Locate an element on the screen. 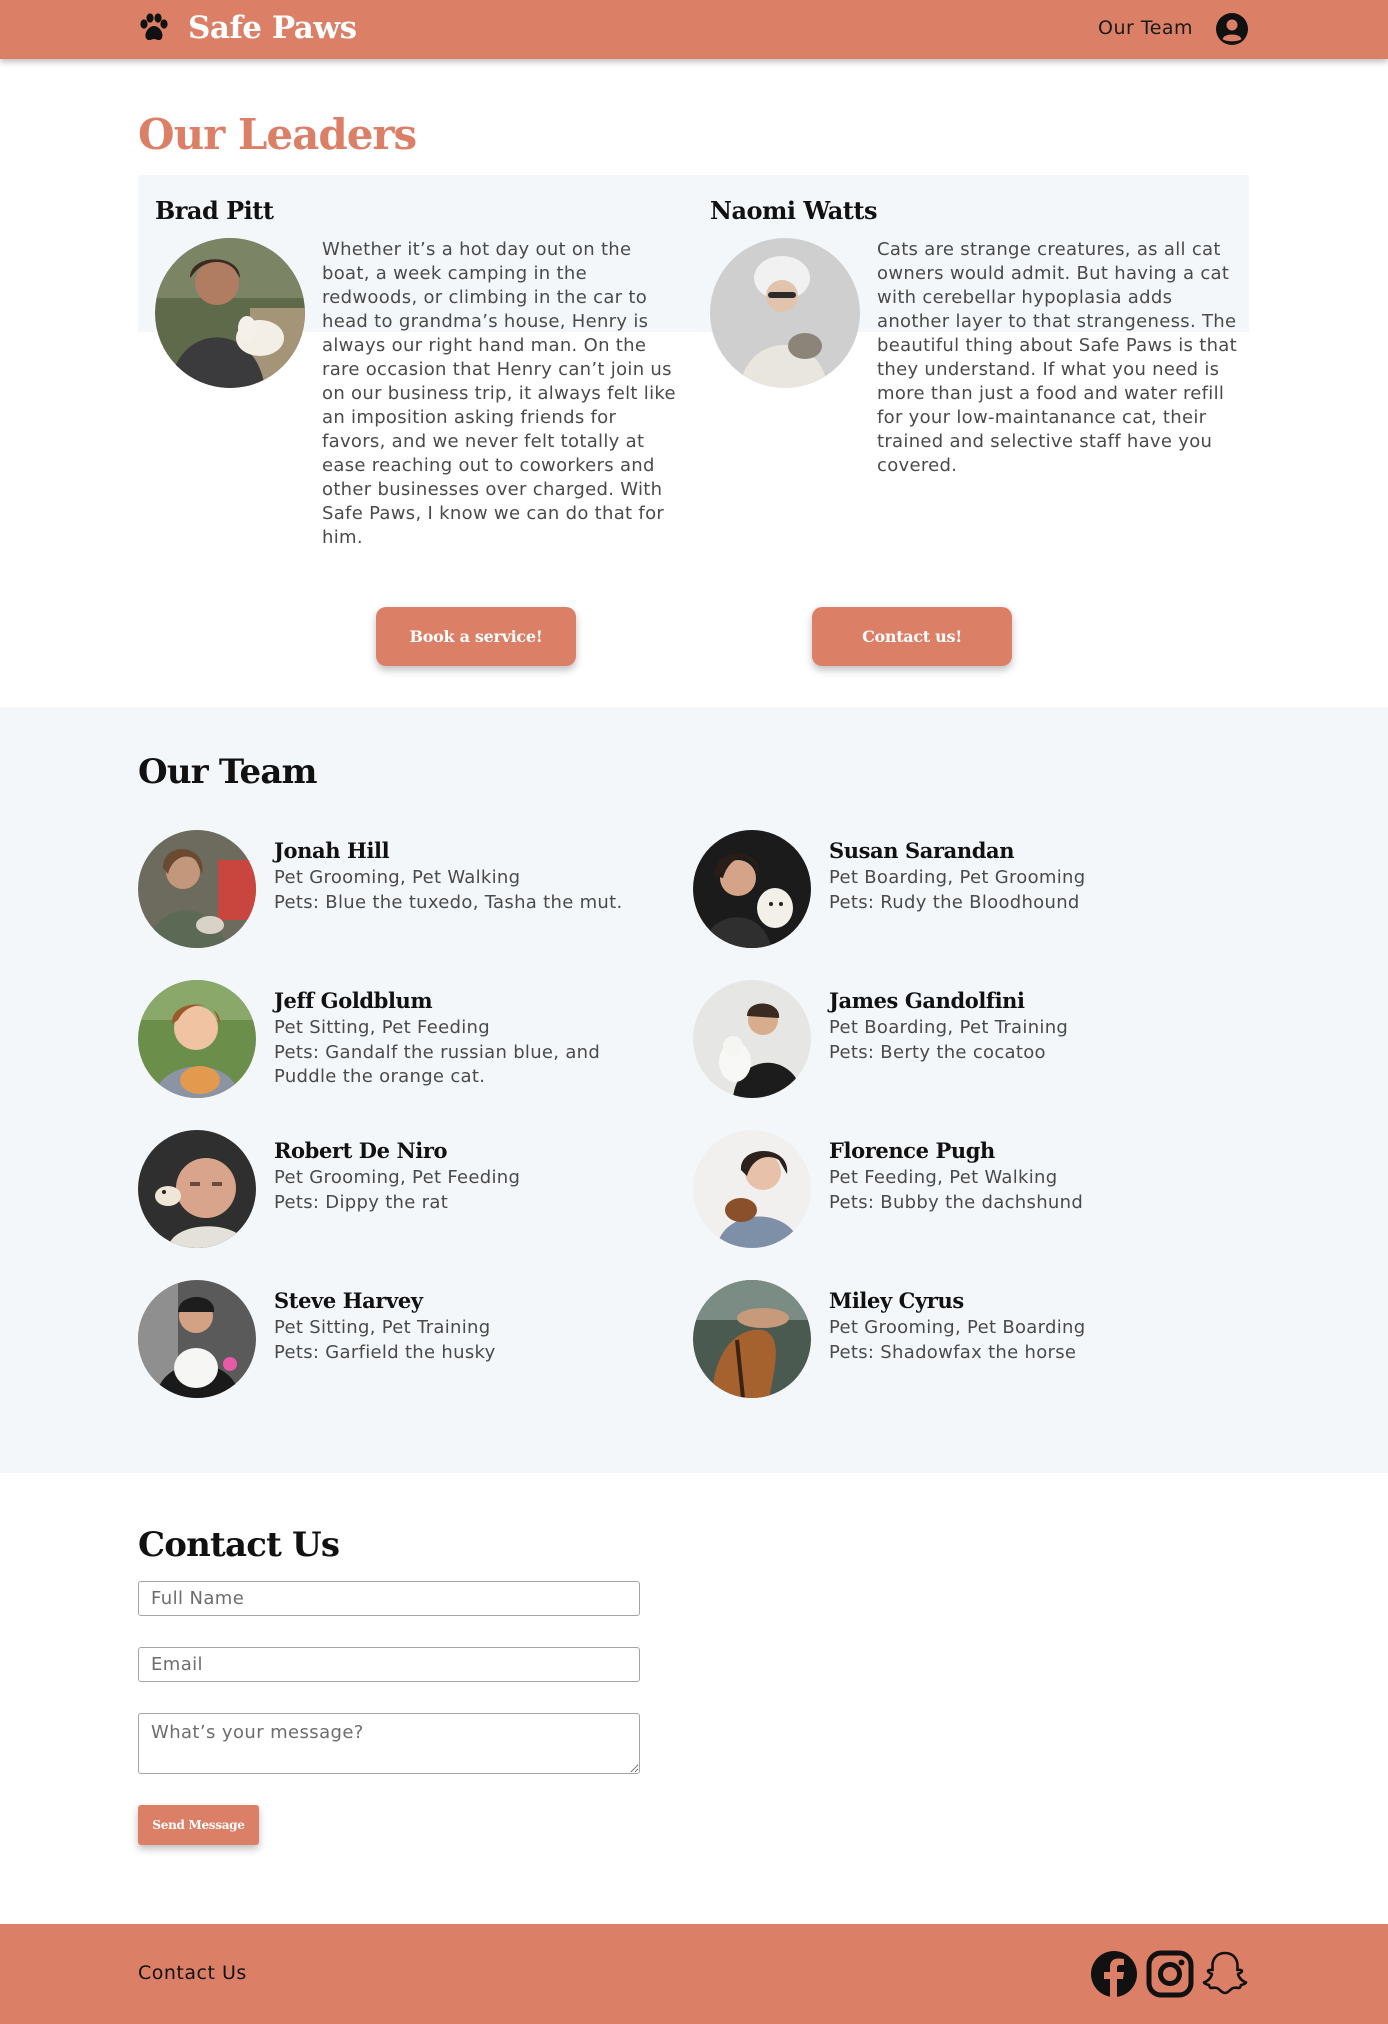 The image size is (1388, 2024). member-services: Pet Boarding, Pet Training is located at coordinates (949, 1027).